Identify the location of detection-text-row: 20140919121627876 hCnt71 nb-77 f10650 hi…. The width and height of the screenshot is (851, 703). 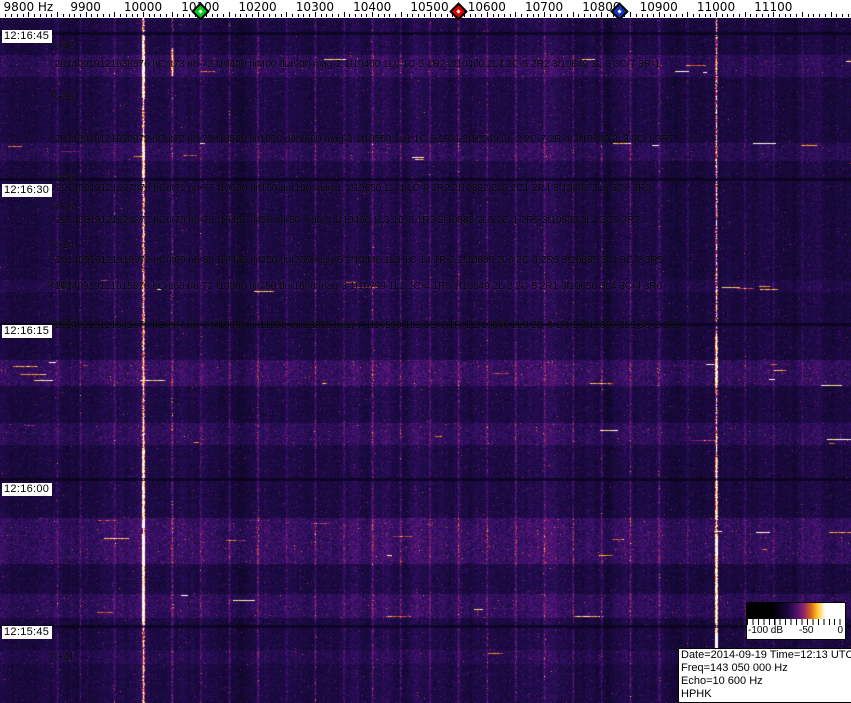
(353, 188).